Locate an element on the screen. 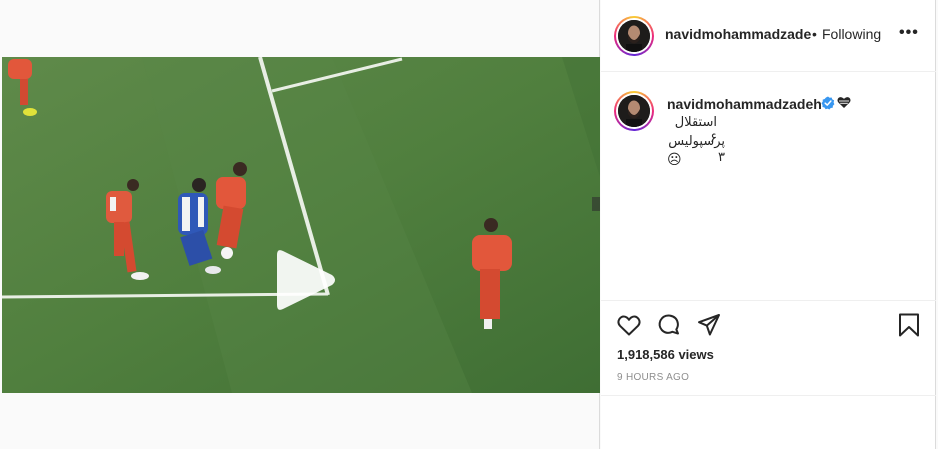 Image resolution: width=938 pixels, height=449 pixels. caption-profile-photo is located at coordinates (634, 111).